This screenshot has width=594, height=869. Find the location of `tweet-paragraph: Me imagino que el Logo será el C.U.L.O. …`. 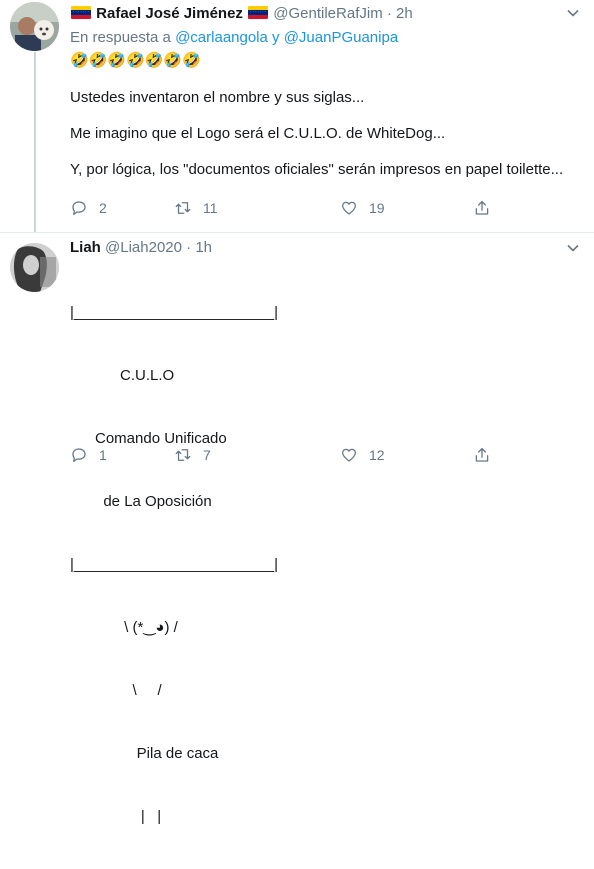

tweet-paragraph: Me imagino que el Logo será el C.U.L.O. … is located at coordinates (258, 133).